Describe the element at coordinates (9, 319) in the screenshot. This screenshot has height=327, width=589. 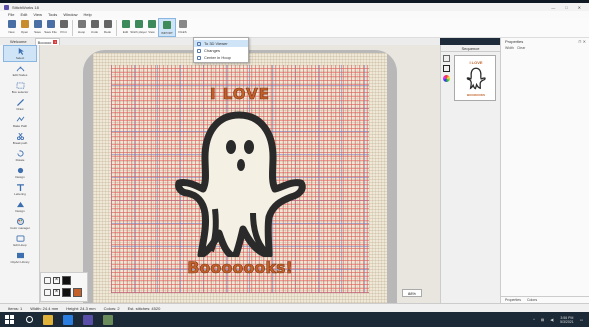
I see `windows-start-icon` at that location.